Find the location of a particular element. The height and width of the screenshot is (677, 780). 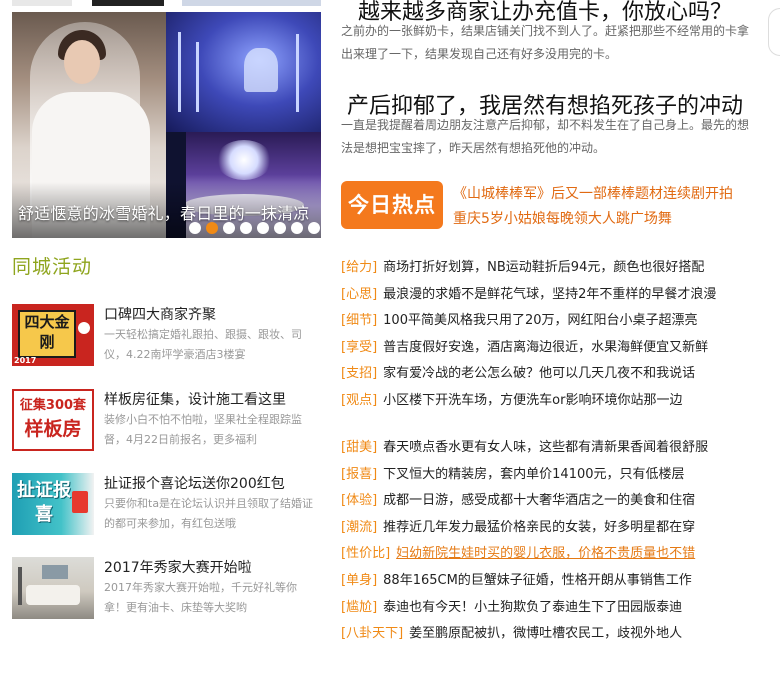

thumb-text: 扯证报喜 is located at coordinates (44, 502).